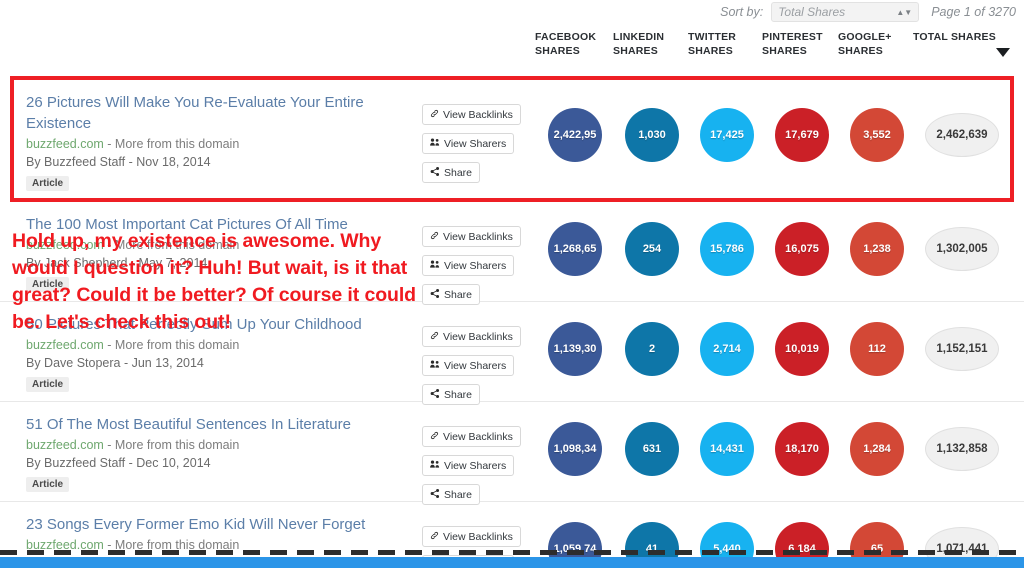 The height and width of the screenshot is (568, 1024). Describe the element at coordinates (451, 172) in the screenshot. I see `share-button: Share` at that location.